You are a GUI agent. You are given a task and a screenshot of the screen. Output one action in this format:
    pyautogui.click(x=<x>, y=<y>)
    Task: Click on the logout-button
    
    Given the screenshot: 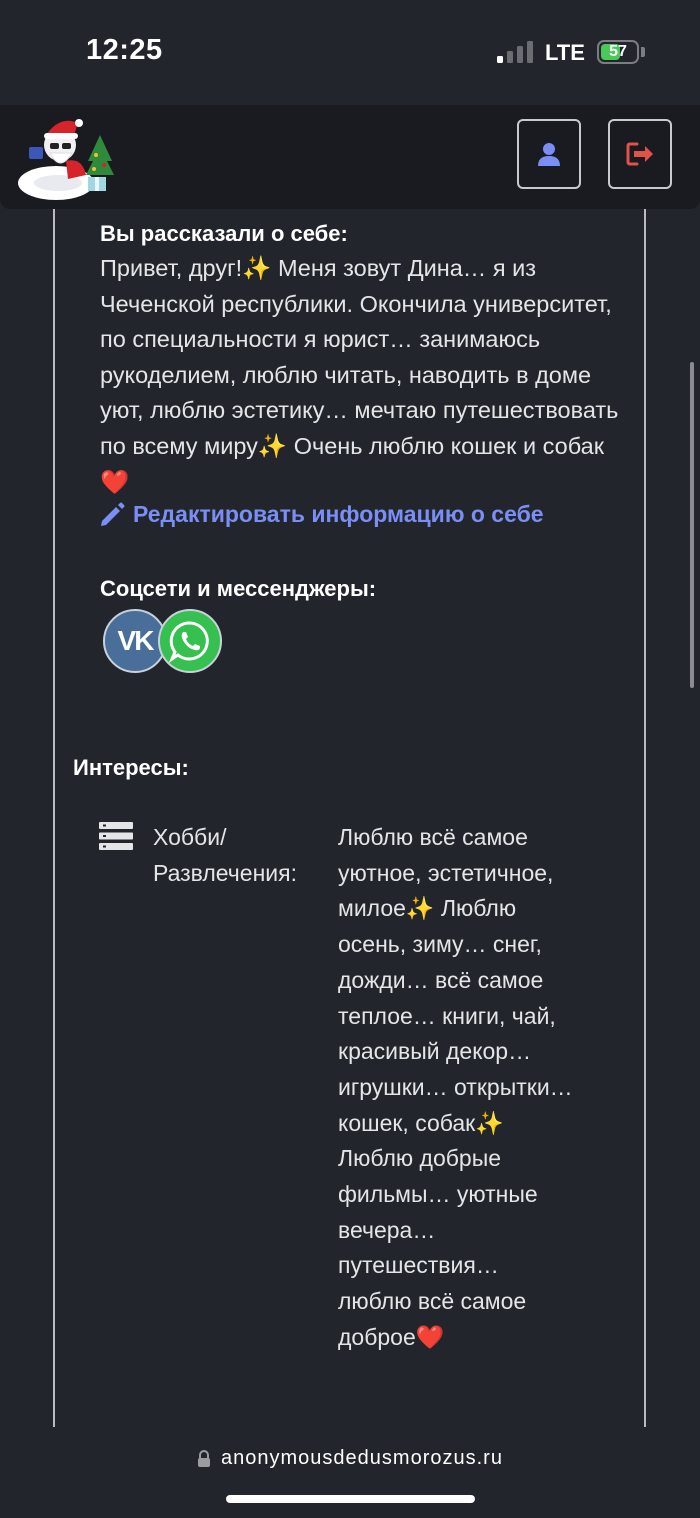 What is the action you would take?
    pyautogui.click(x=640, y=154)
    